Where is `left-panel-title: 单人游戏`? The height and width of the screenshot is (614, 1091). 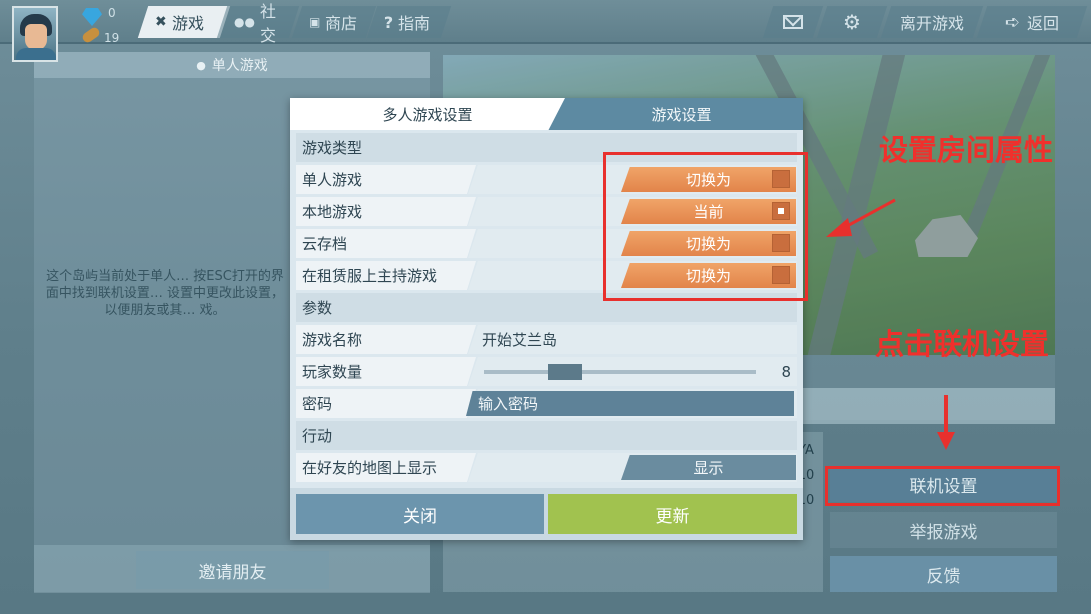
left-panel-title: 单人游戏 is located at coordinates (239, 66).